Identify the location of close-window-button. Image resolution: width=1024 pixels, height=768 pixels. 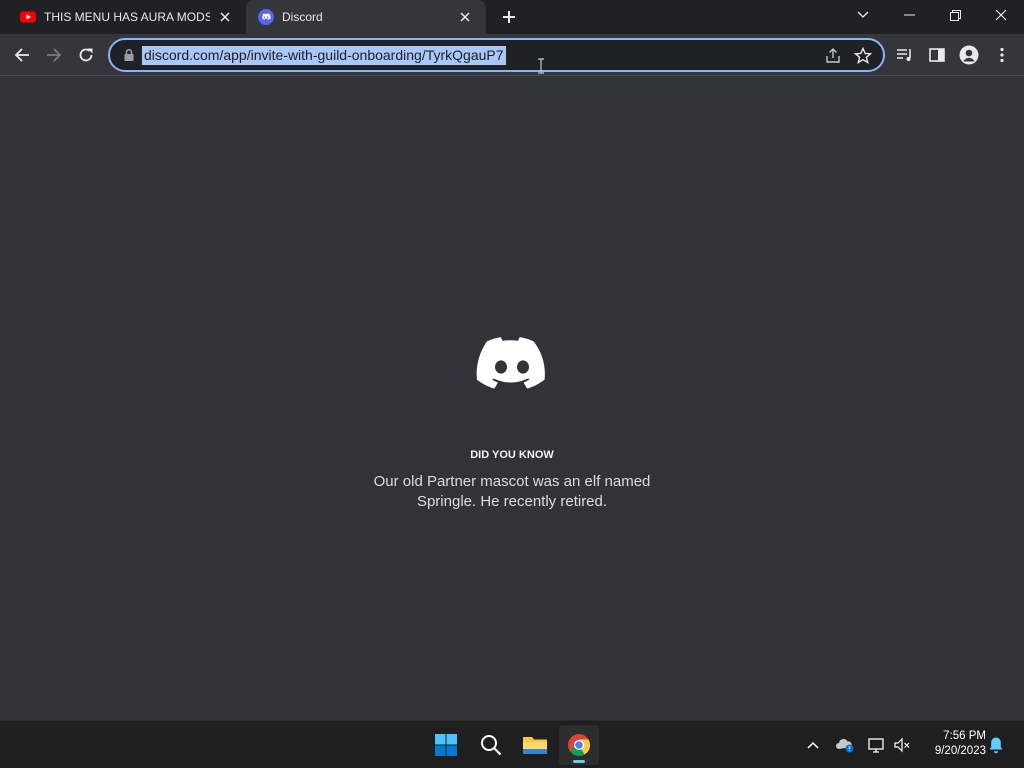
(1001, 15).